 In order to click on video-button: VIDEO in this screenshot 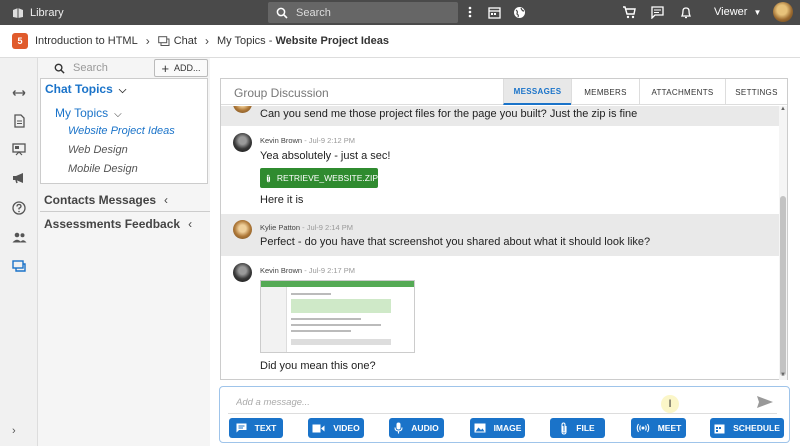, I will do `click(336, 428)`.